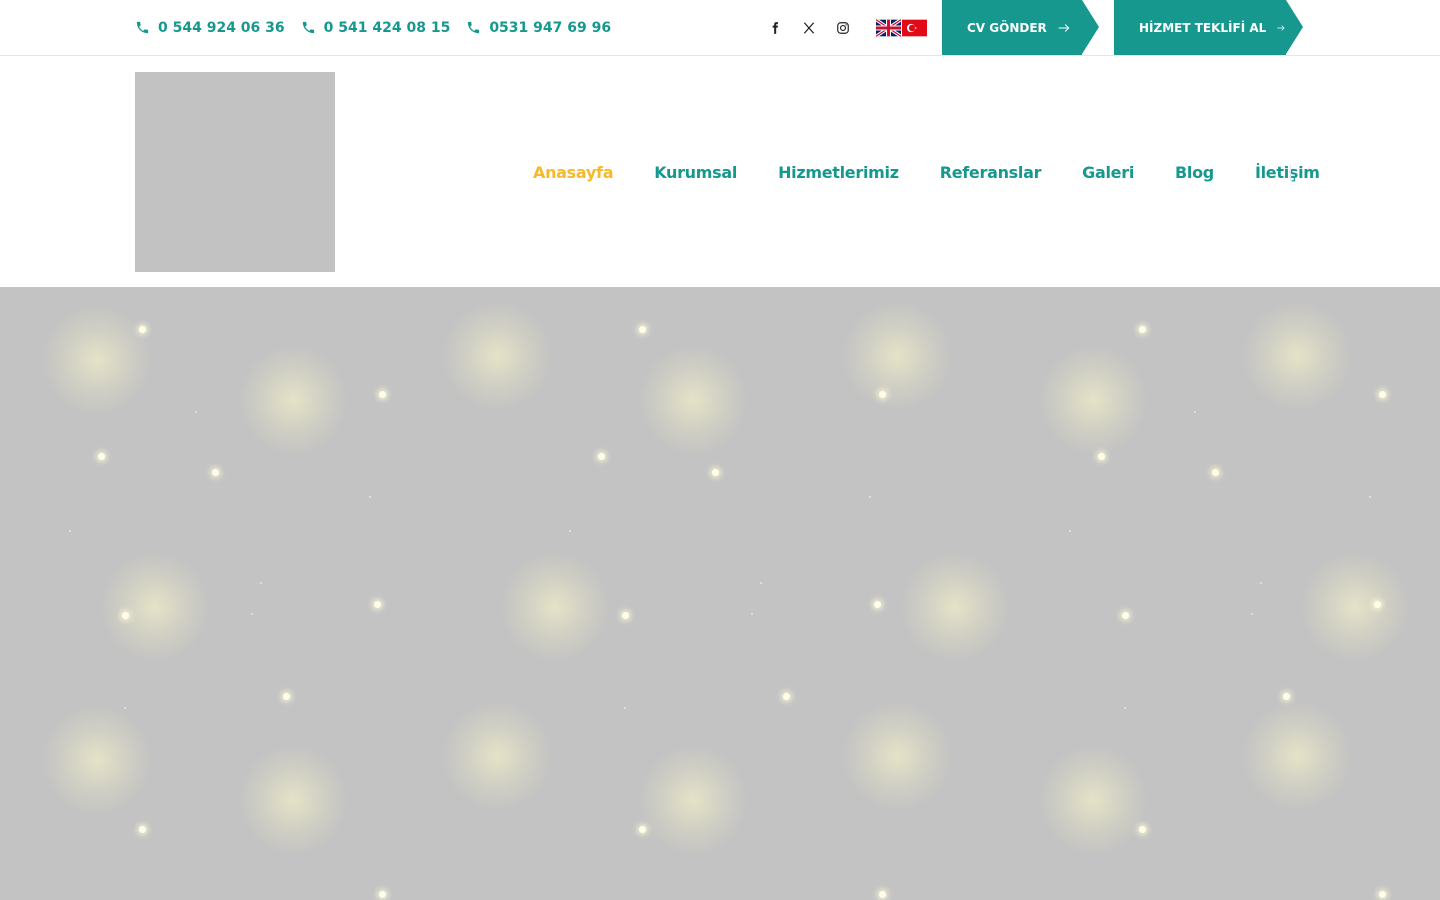 This screenshot has width=1440, height=900. What do you see at coordinates (221, 27) in the screenshot?
I see `phone-number: 0 544 924 06 36` at bounding box center [221, 27].